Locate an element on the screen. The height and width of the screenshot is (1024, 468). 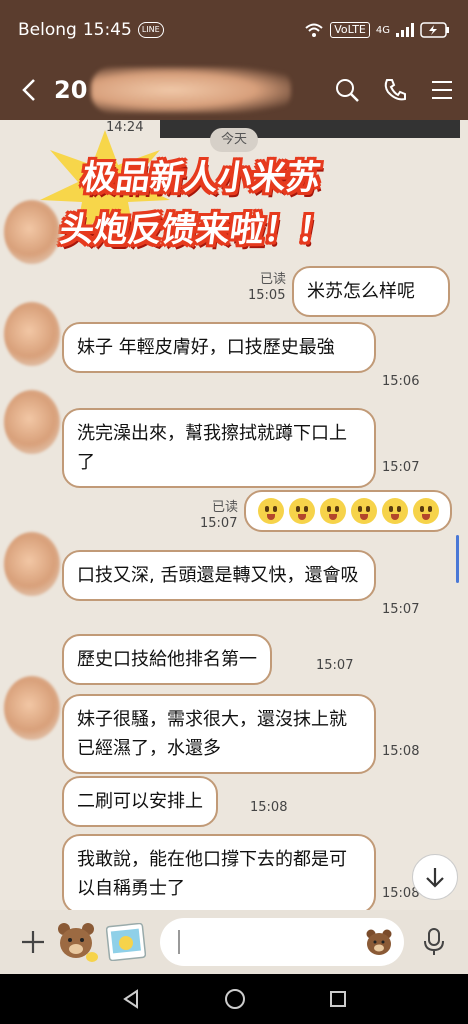
wifi-icon is located at coordinates (314, 30).